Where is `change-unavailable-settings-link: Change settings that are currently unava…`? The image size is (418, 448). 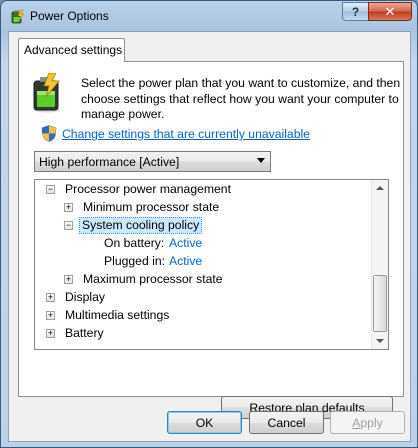
change-unavailable-settings-link: Change settings that are currently unava… is located at coordinates (186, 134).